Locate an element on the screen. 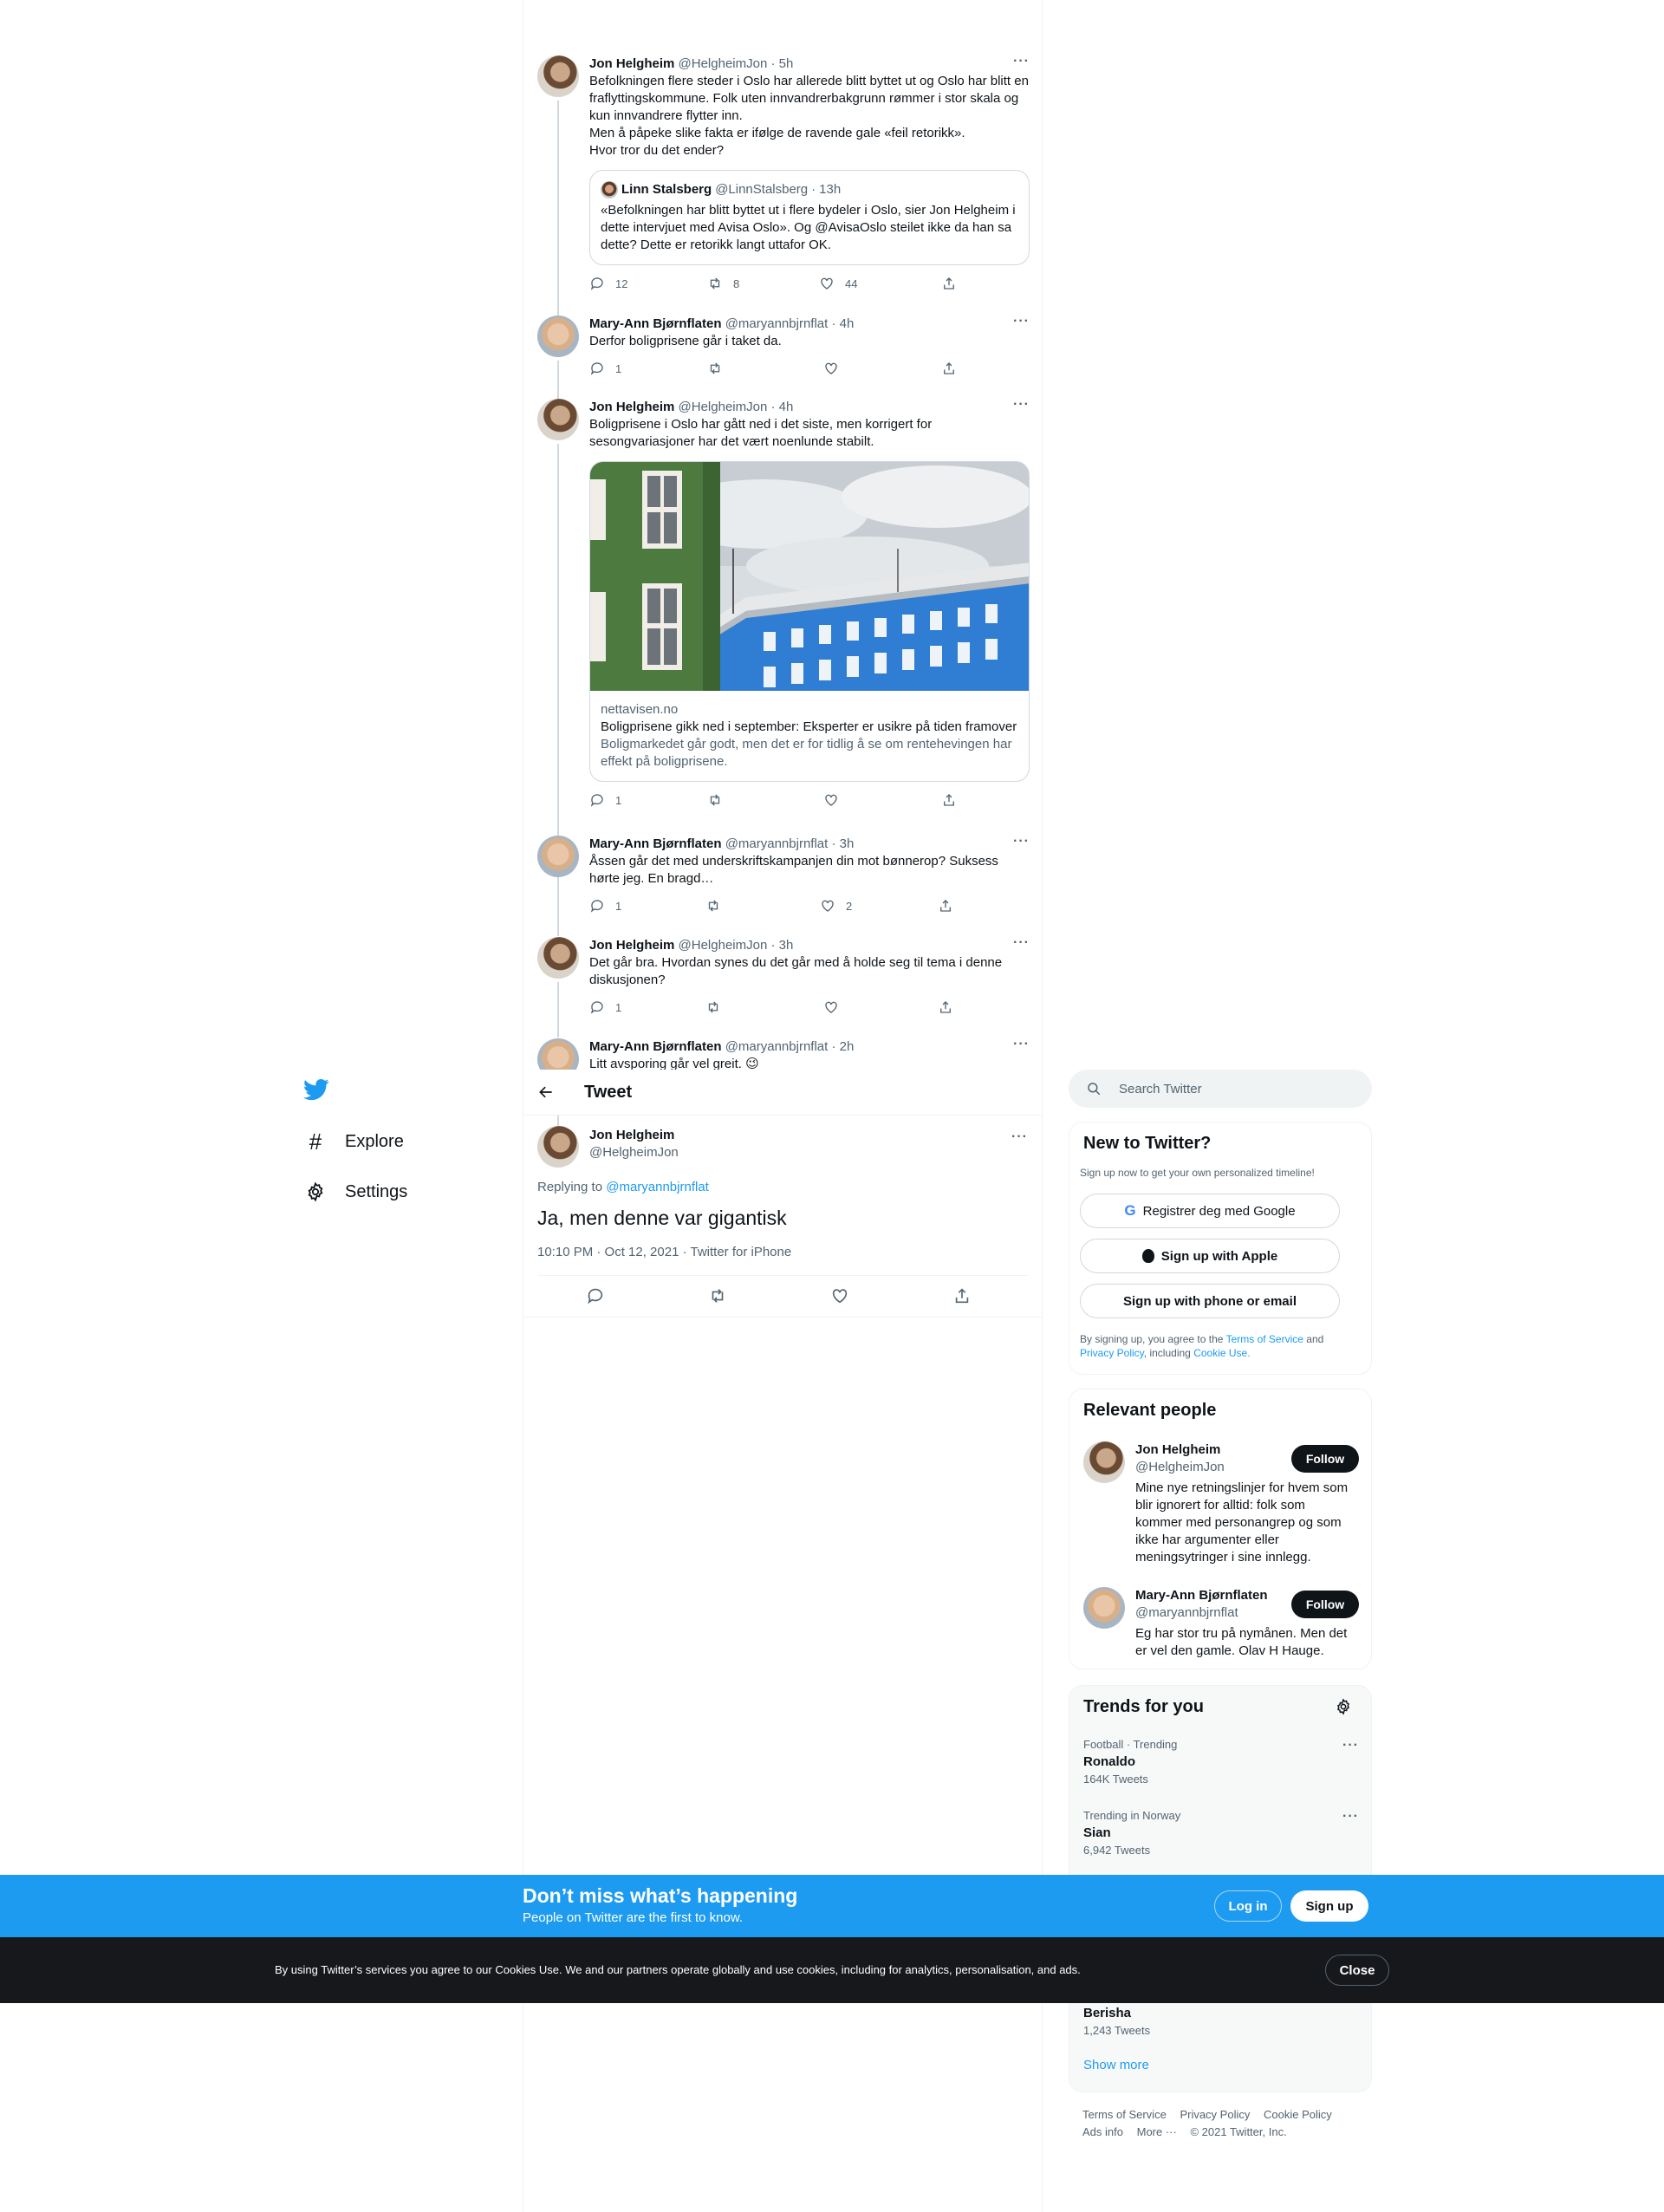  focused-author-handle: @HelgheimJon is located at coordinates (634, 1152).